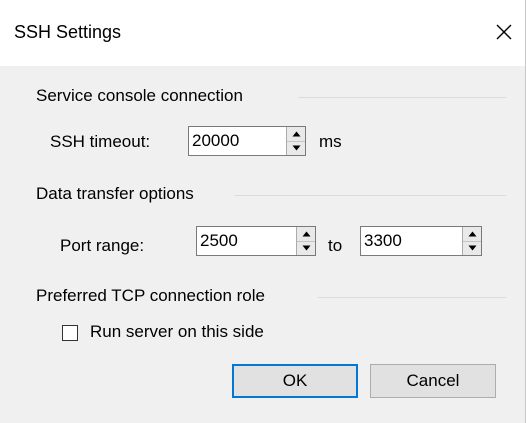 Image resolution: width=526 pixels, height=423 pixels. I want to click on data-transfer-group-title: Data transfer options, so click(115, 193).